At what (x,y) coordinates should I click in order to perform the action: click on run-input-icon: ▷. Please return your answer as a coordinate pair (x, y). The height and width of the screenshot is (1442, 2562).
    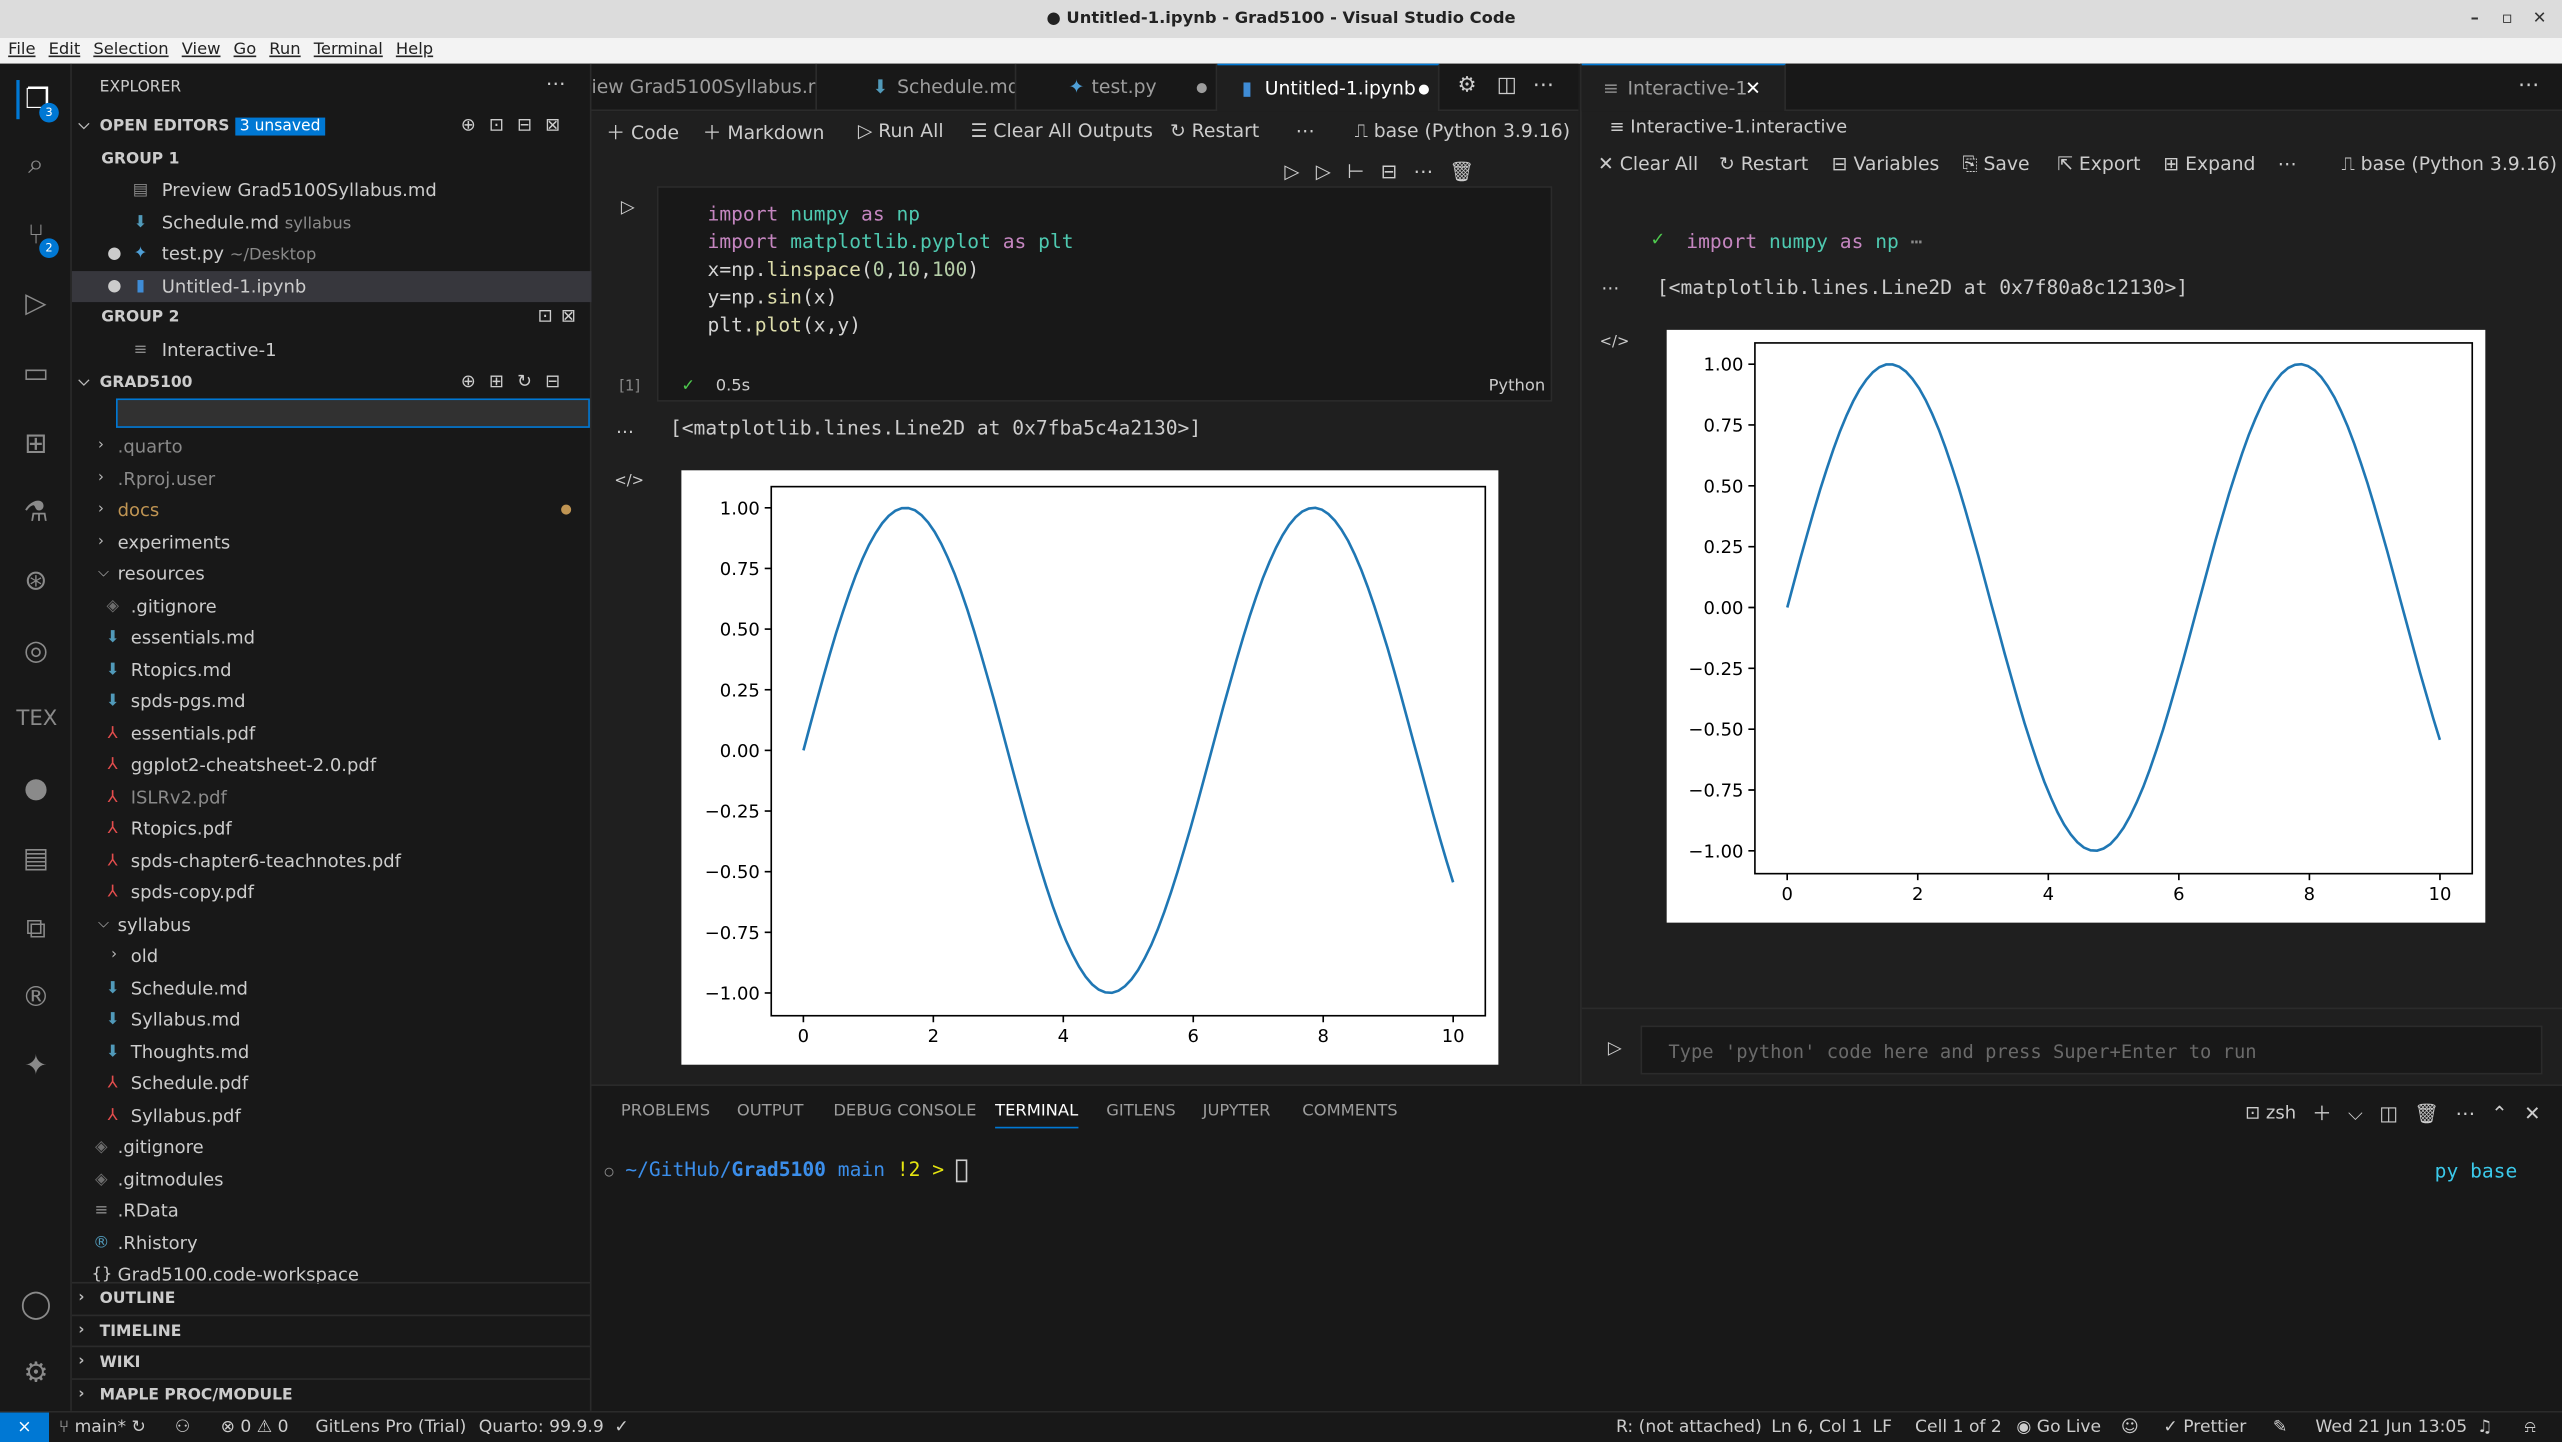
    Looking at the image, I should click on (1615, 1047).